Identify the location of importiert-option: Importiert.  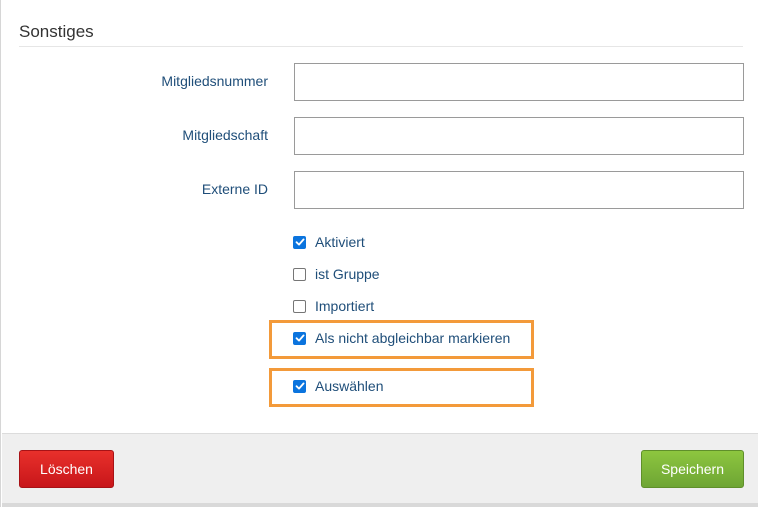
(333, 306).